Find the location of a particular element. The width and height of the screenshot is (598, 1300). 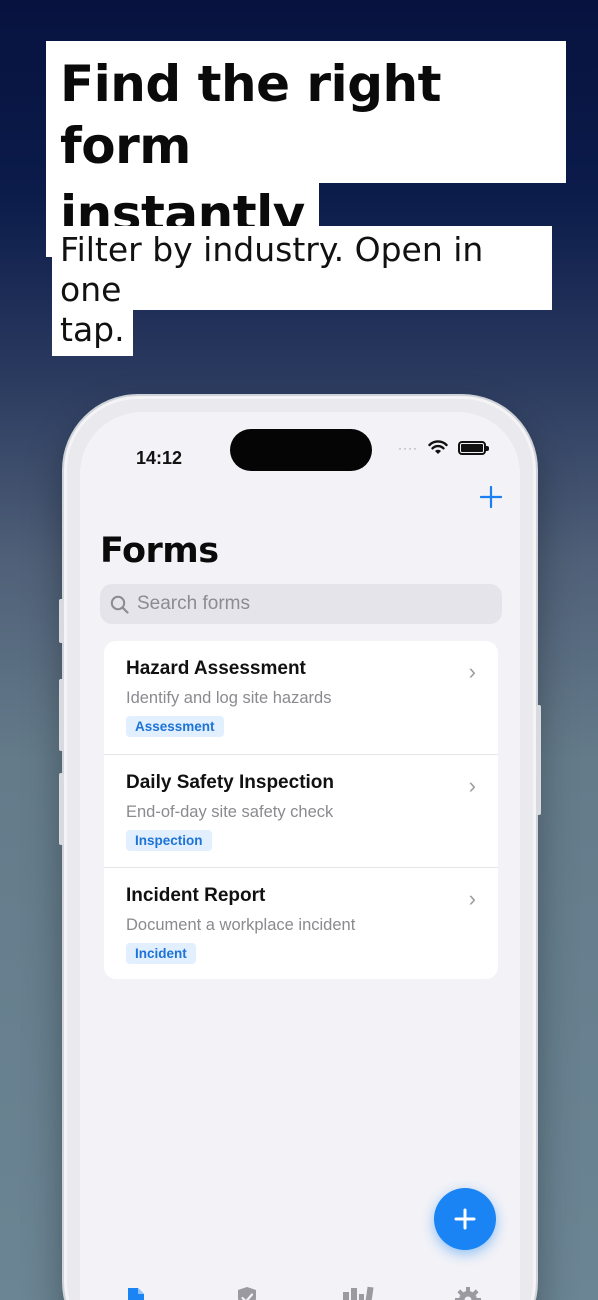

tab-settings is located at coordinates (467, 1293).